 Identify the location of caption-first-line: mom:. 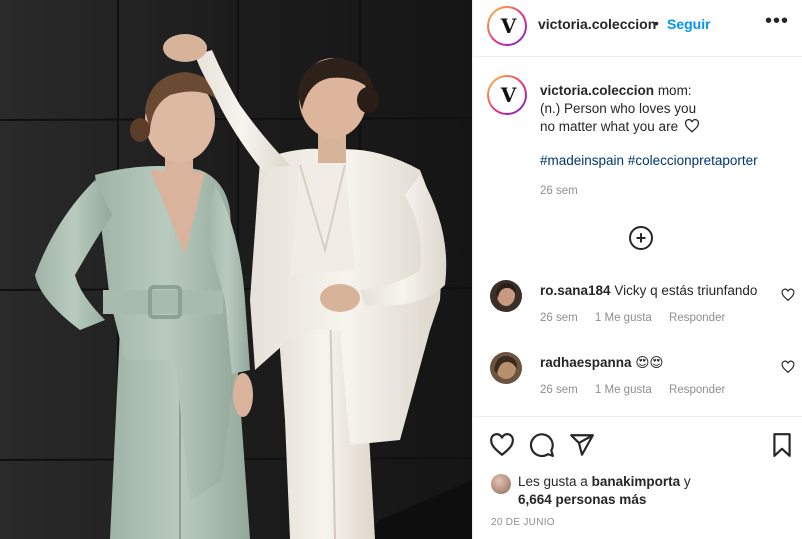
(674, 90).